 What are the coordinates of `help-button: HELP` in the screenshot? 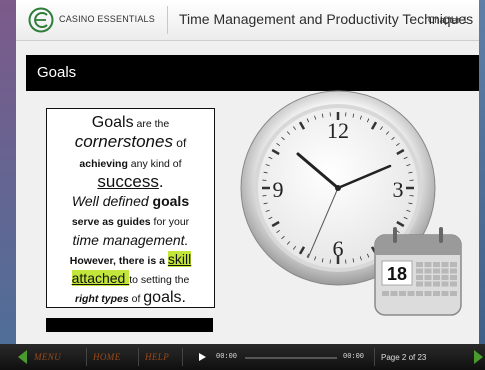 It's located at (157, 357).